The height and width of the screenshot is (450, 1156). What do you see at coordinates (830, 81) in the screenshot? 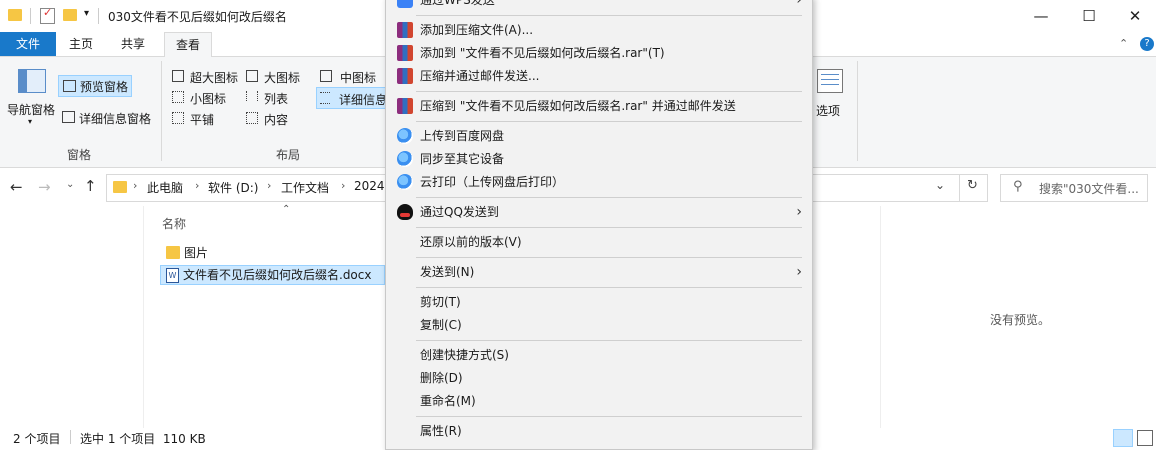
I see `options-icon` at bounding box center [830, 81].